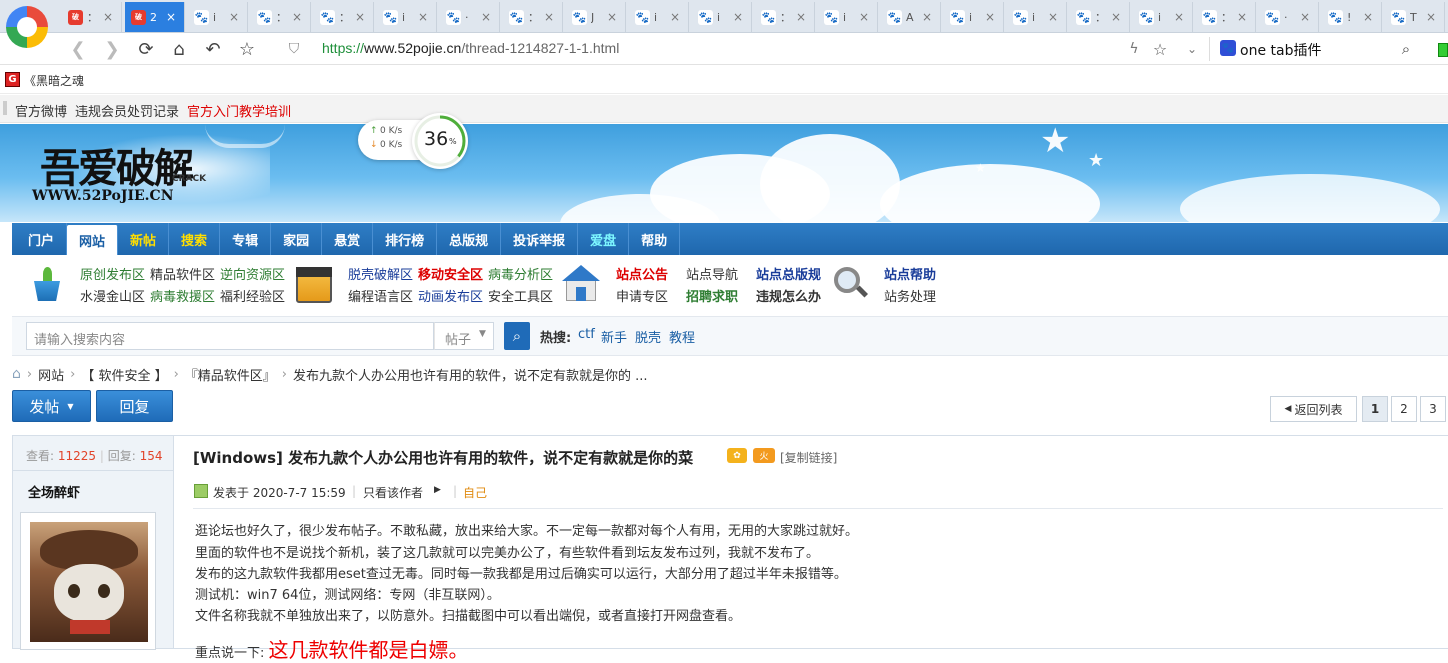 The width and height of the screenshot is (1448, 663). Describe the element at coordinates (213, 49) in the screenshot. I see `undo-icon: ↶` at that location.